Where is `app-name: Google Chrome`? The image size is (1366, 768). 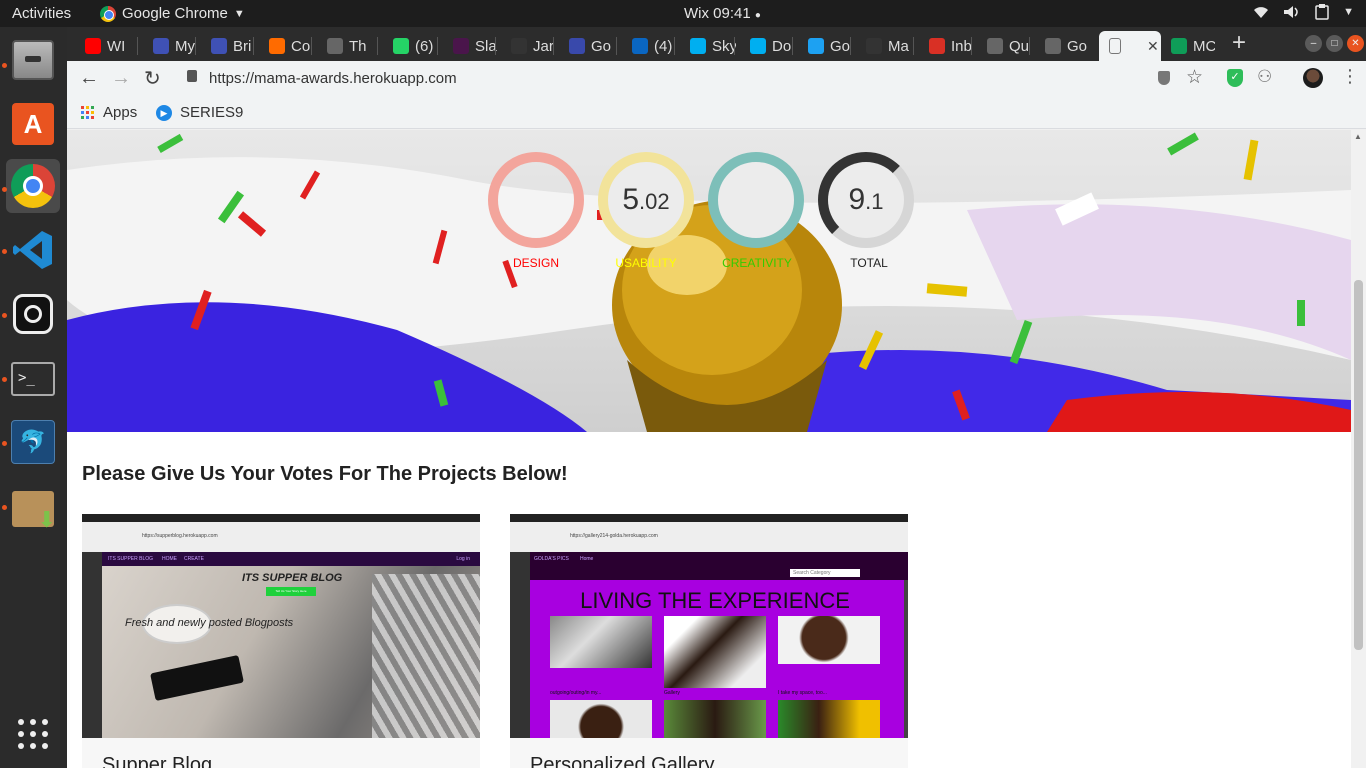 app-name: Google Chrome is located at coordinates (175, 13).